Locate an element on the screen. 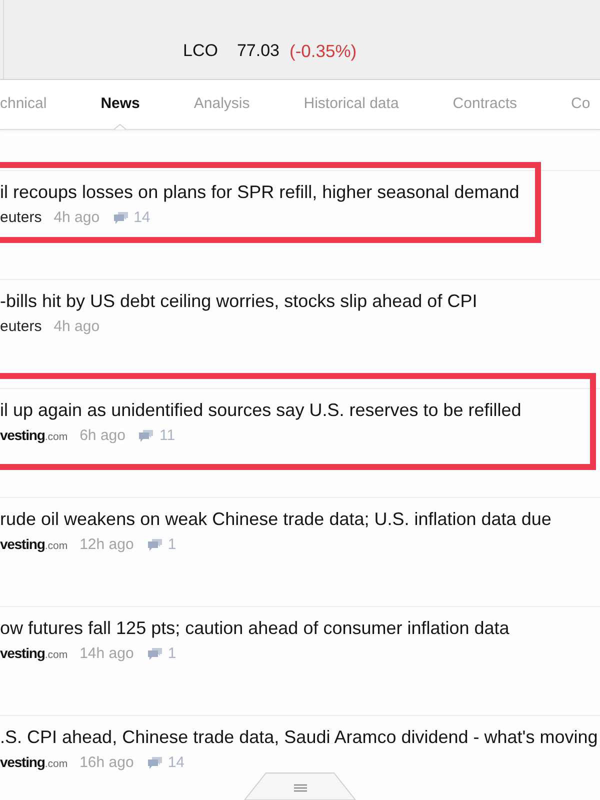 The width and height of the screenshot is (600, 800). price-value: 77.03 is located at coordinates (258, 51).